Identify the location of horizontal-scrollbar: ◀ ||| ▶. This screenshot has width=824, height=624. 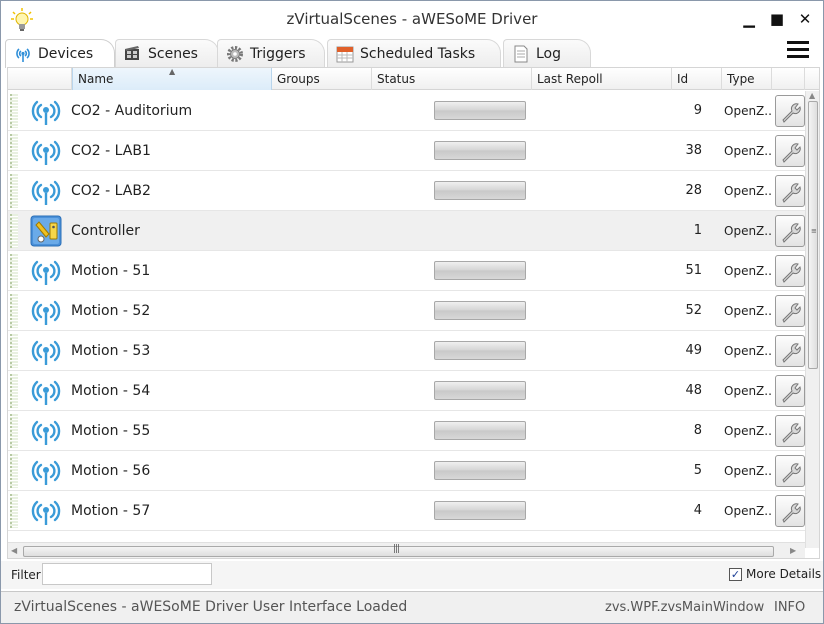
(406, 550).